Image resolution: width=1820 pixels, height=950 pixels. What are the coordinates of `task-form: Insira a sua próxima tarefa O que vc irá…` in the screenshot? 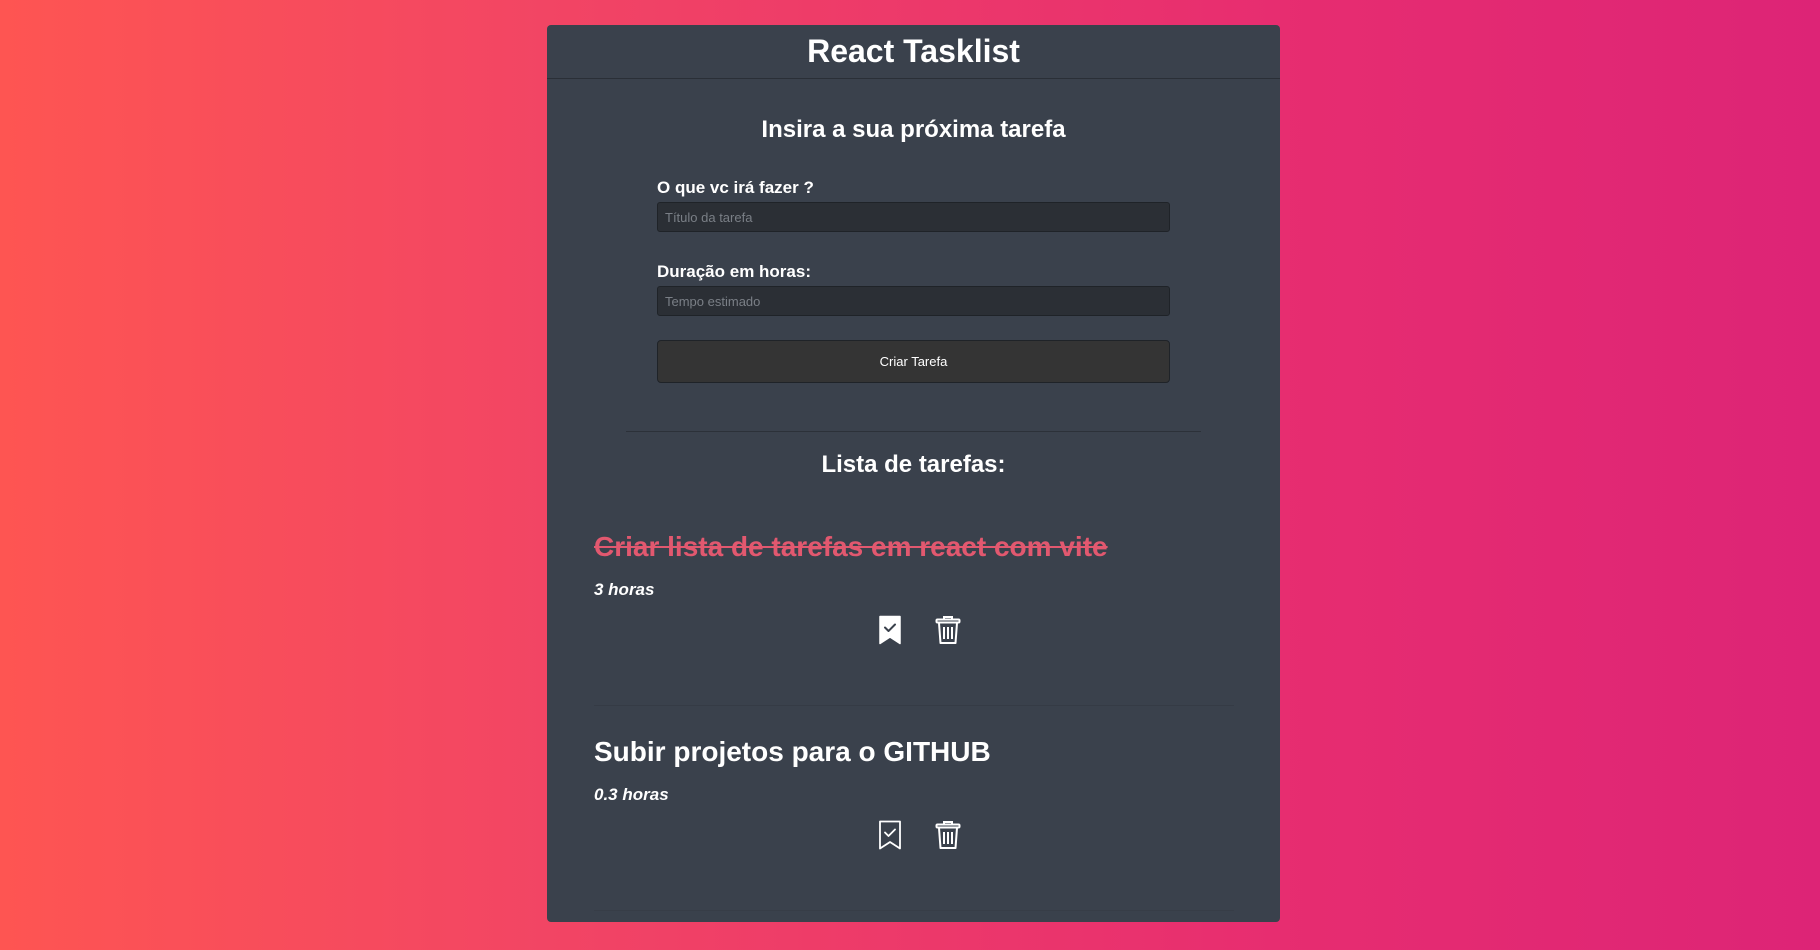 It's located at (913, 246).